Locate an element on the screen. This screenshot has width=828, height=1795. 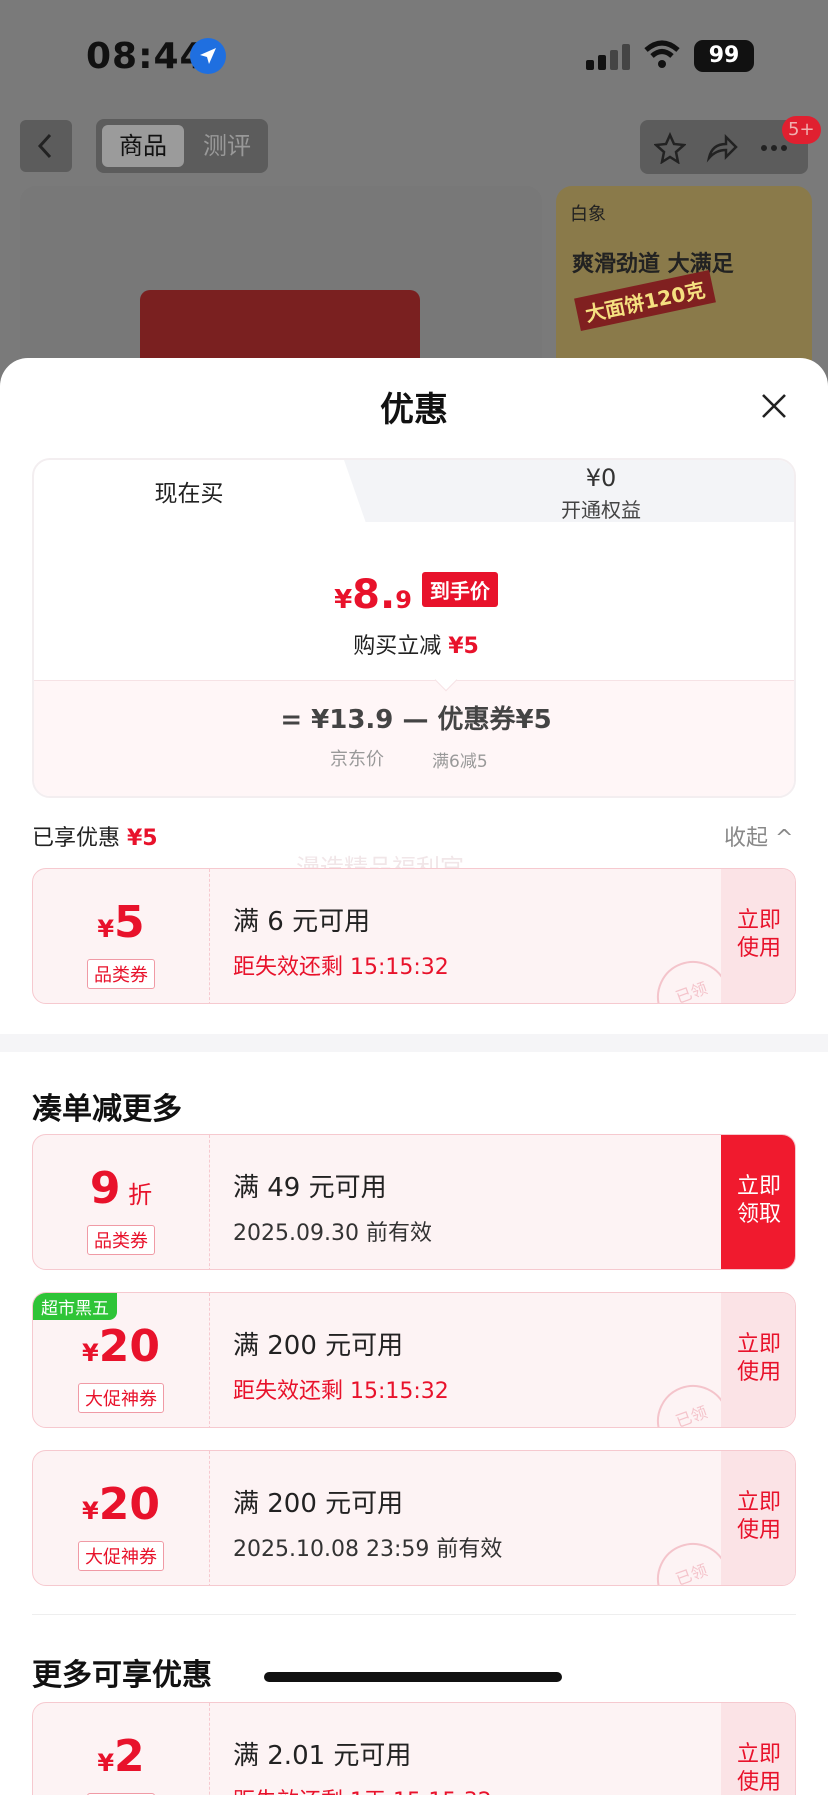
product-review-tabs: 商品 测评 is located at coordinates (182, 146).